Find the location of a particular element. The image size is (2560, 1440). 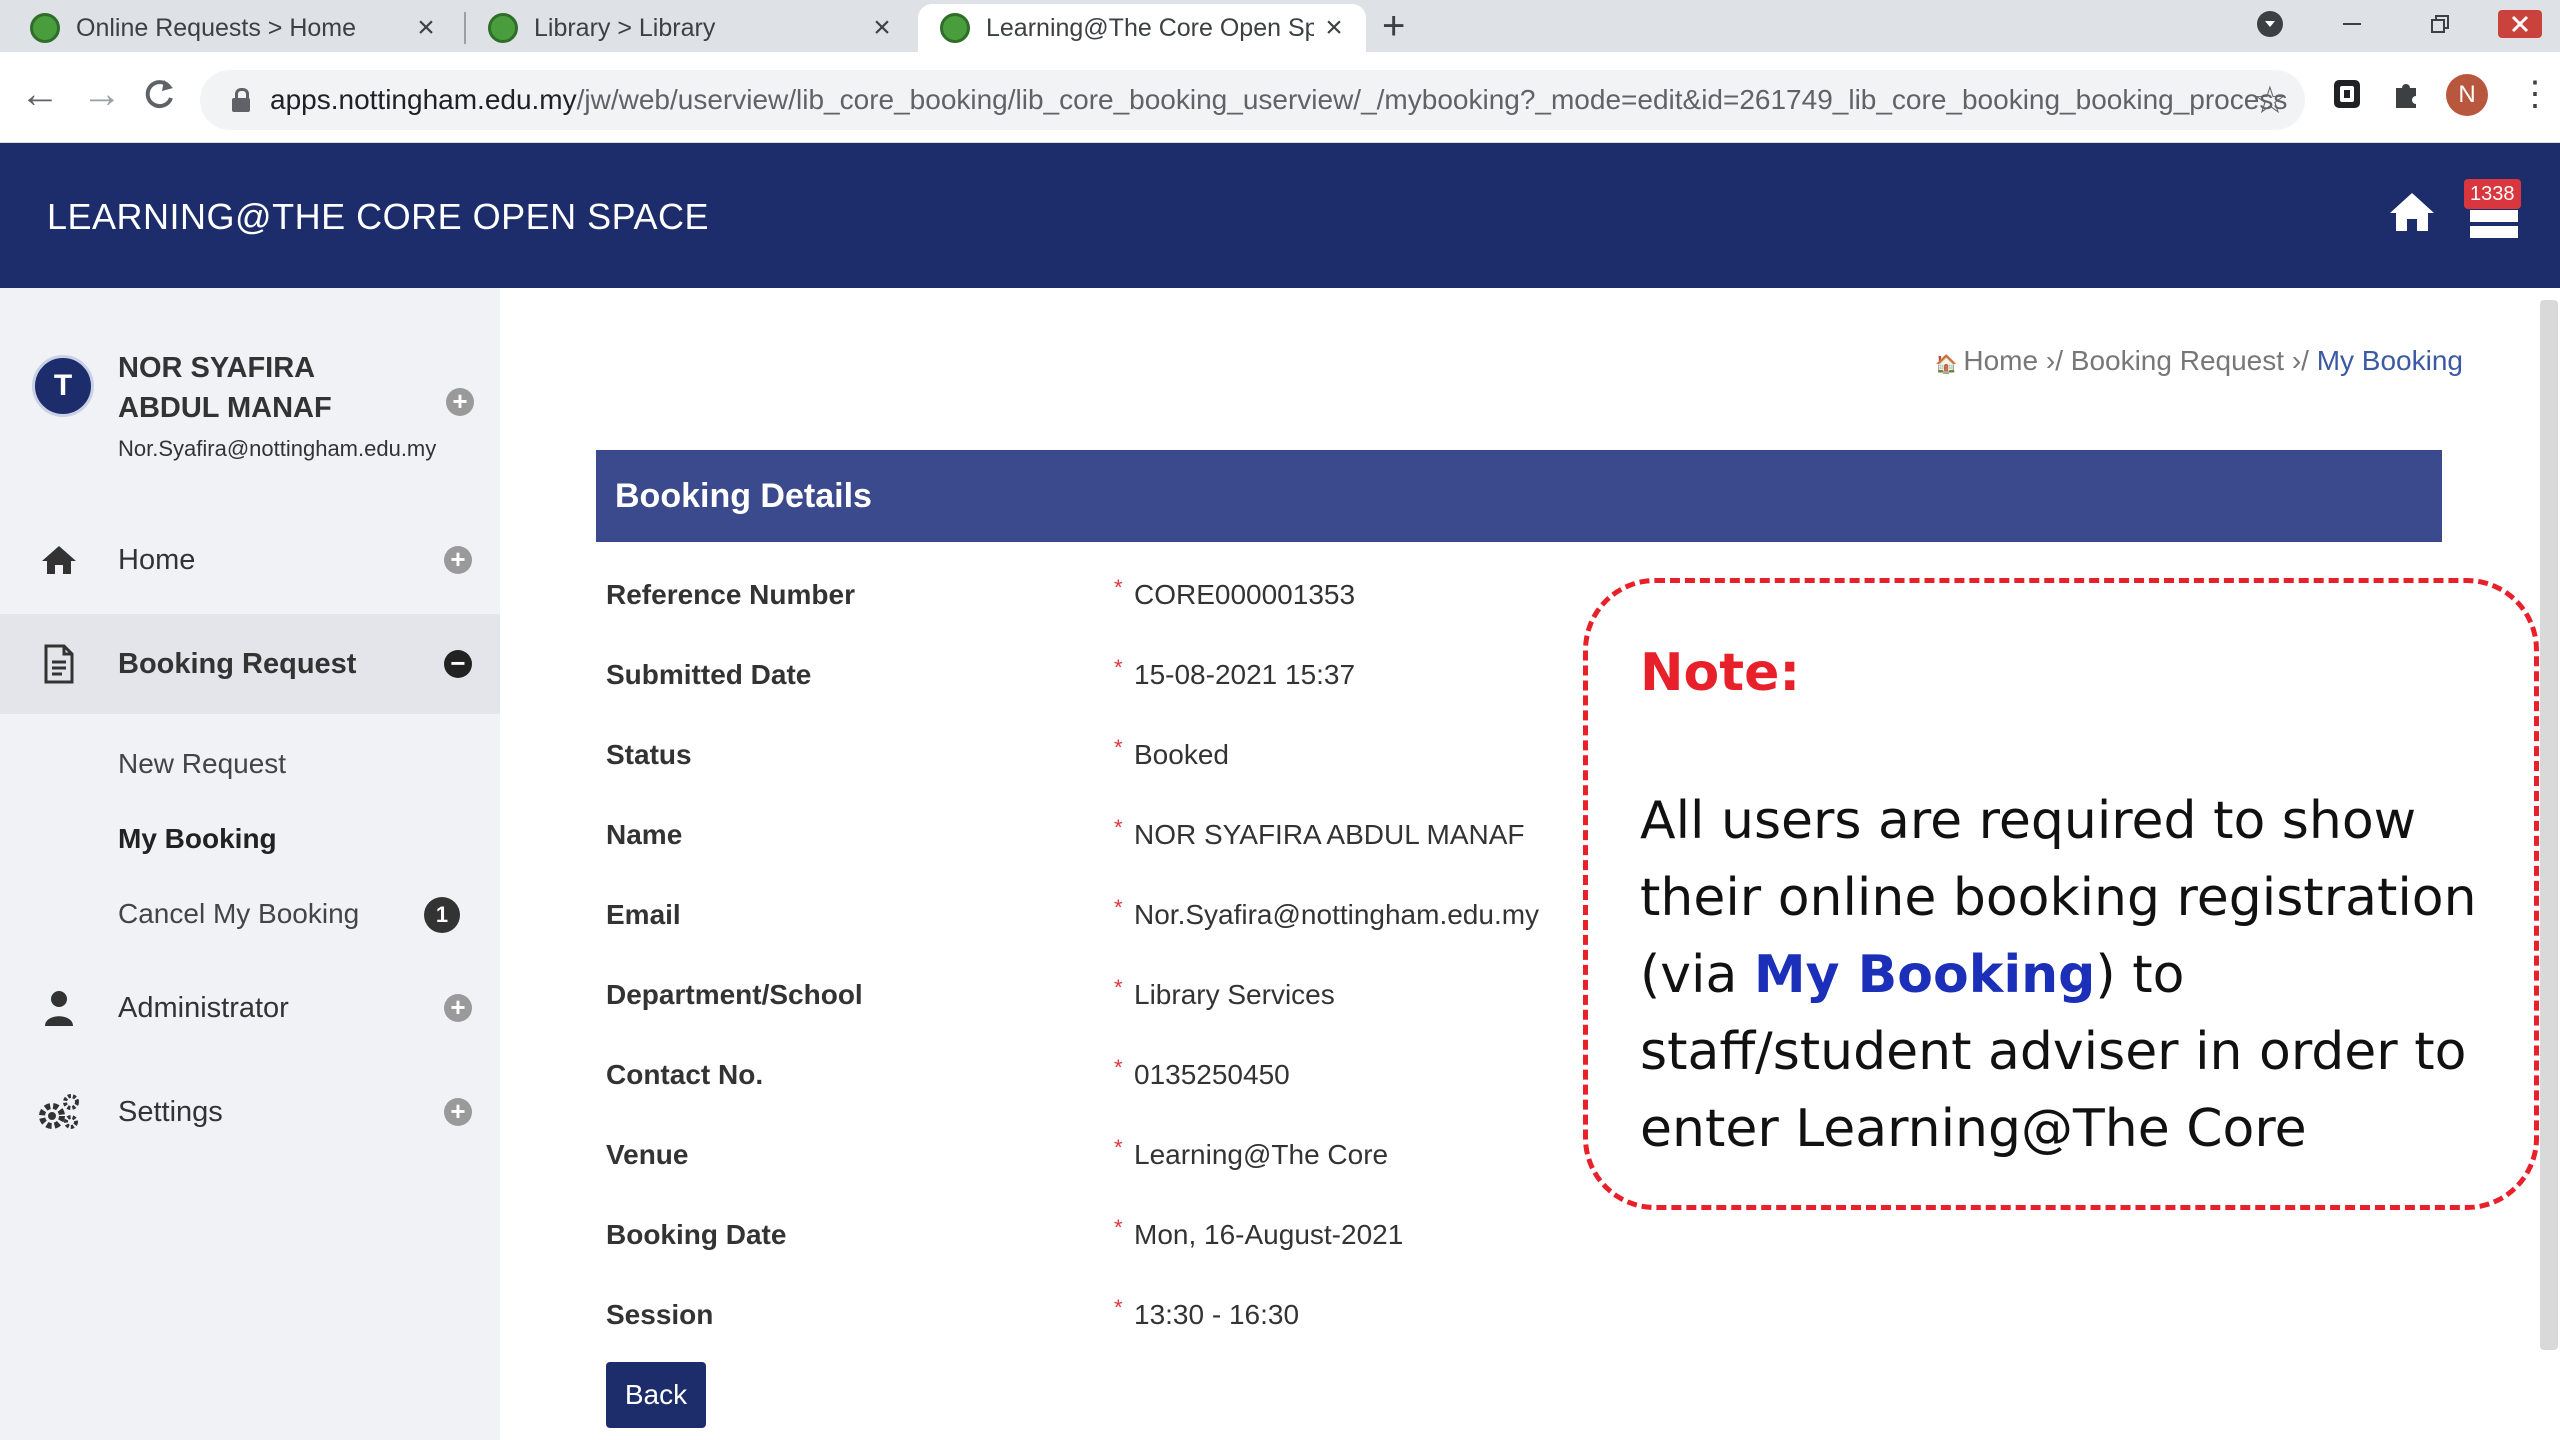

browser-menu-icon is located at coordinates (2270, 24).